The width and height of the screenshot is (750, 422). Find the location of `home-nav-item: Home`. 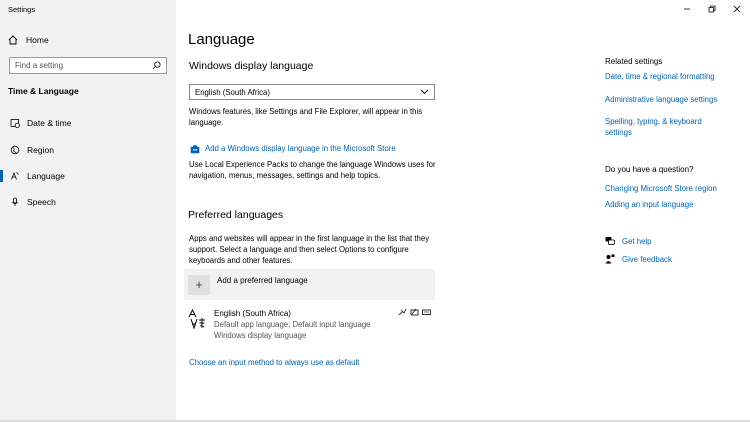

home-nav-item: Home is located at coordinates (28, 40).